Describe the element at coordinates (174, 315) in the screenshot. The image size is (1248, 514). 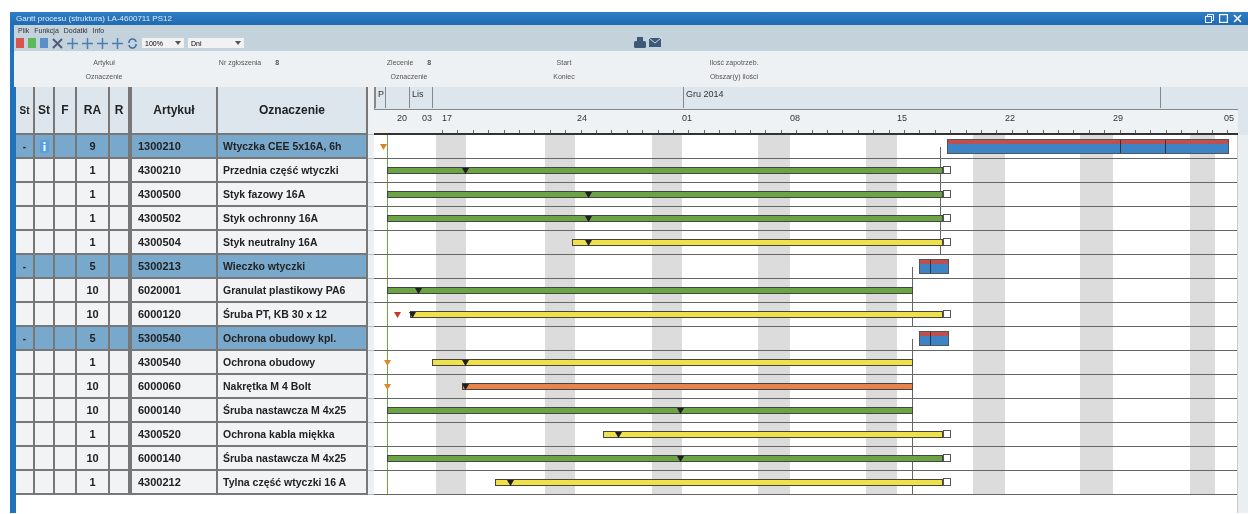
I see `table-cell: 6000120` at that location.